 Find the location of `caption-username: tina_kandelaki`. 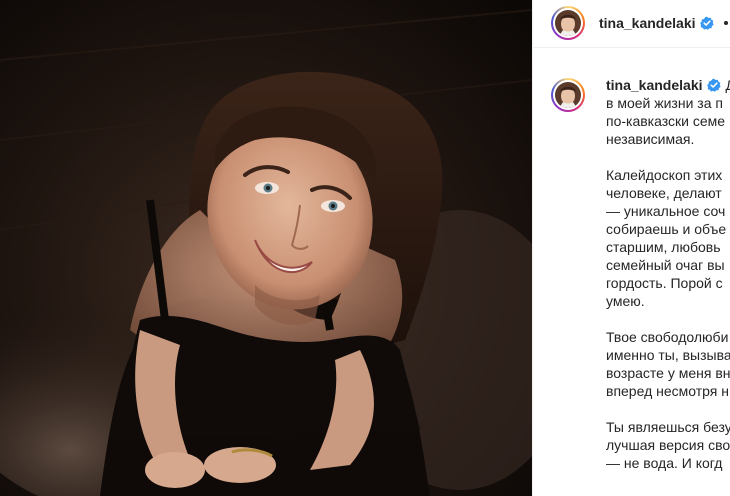

caption-username: tina_kandelaki is located at coordinates (654, 85).